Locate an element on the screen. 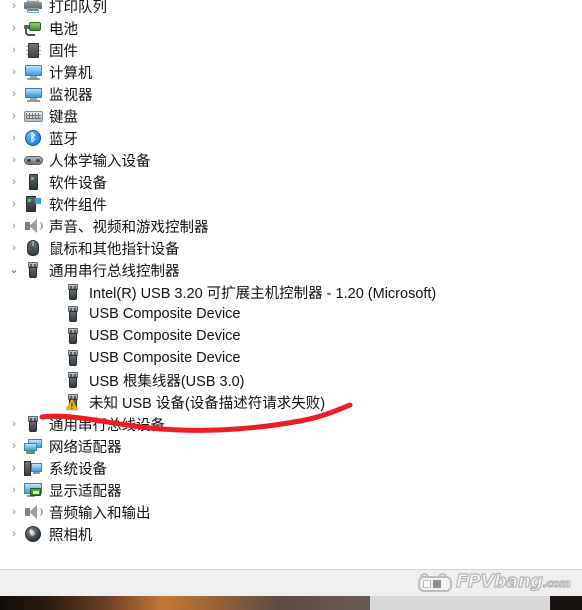 This screenshot has width=582, height=610. tree-item-label: 显示适配器 is located at coordinates (85, 491).